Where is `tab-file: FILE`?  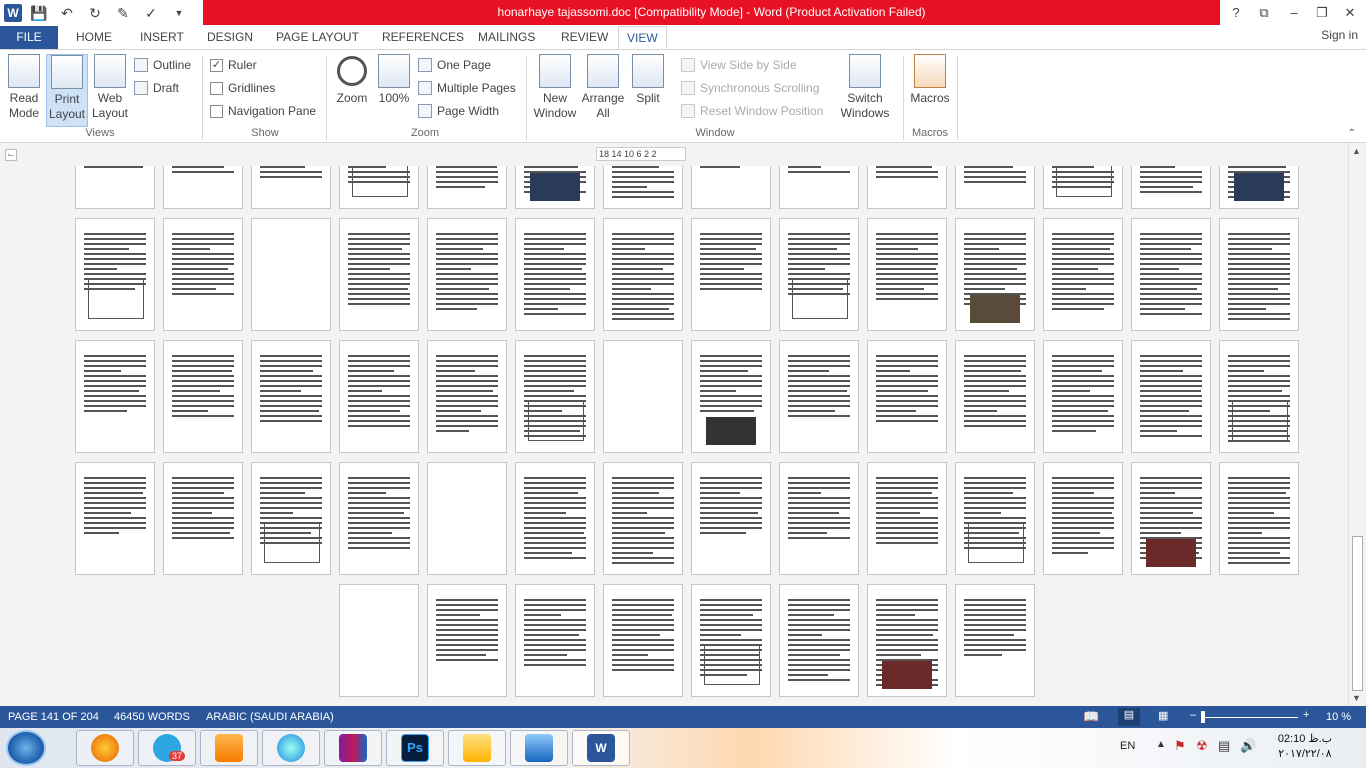
tab-file: FILE is located at coordinates (29, 37).